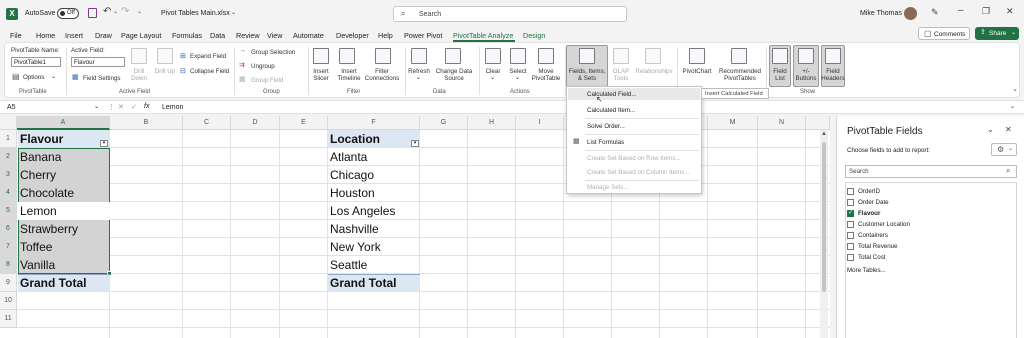 The width and height of the screenshot is (1024, 338). What do you see at coordinates (347, 157) in the screenshot?
I see `pivot2-item: Atlanta` at bounding box center [347, 157].